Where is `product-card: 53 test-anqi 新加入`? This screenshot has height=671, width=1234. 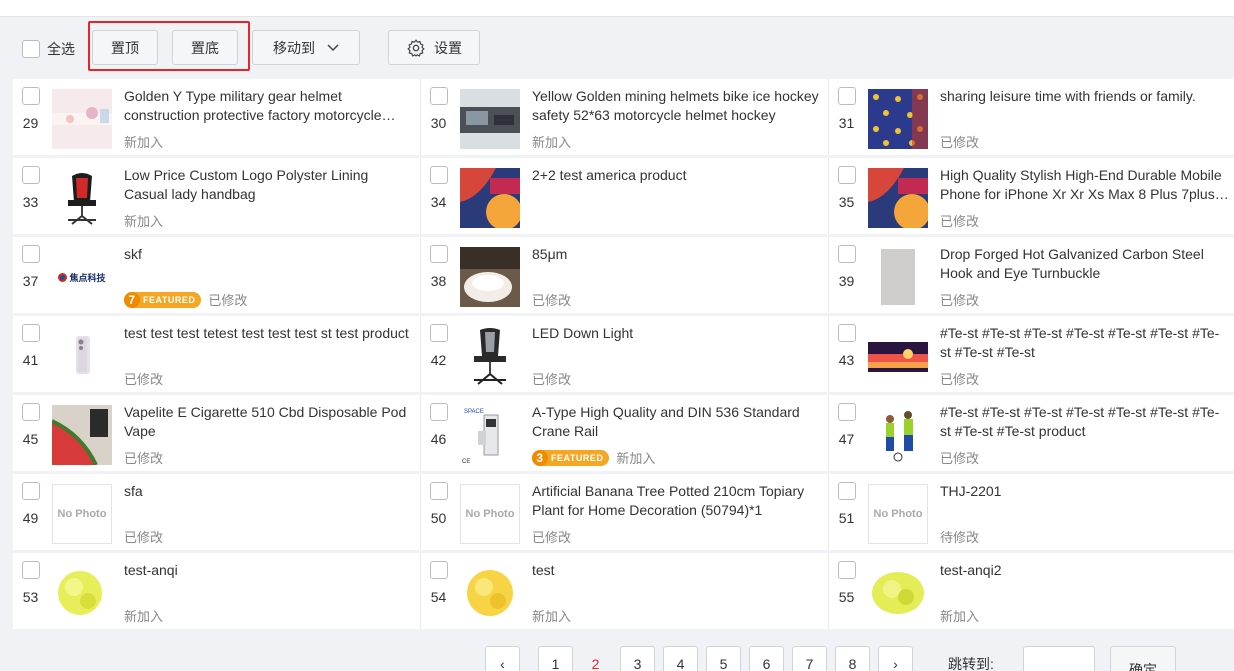 product-card: 53 test-anqi 新加入 is located at coordinates (216, 591).